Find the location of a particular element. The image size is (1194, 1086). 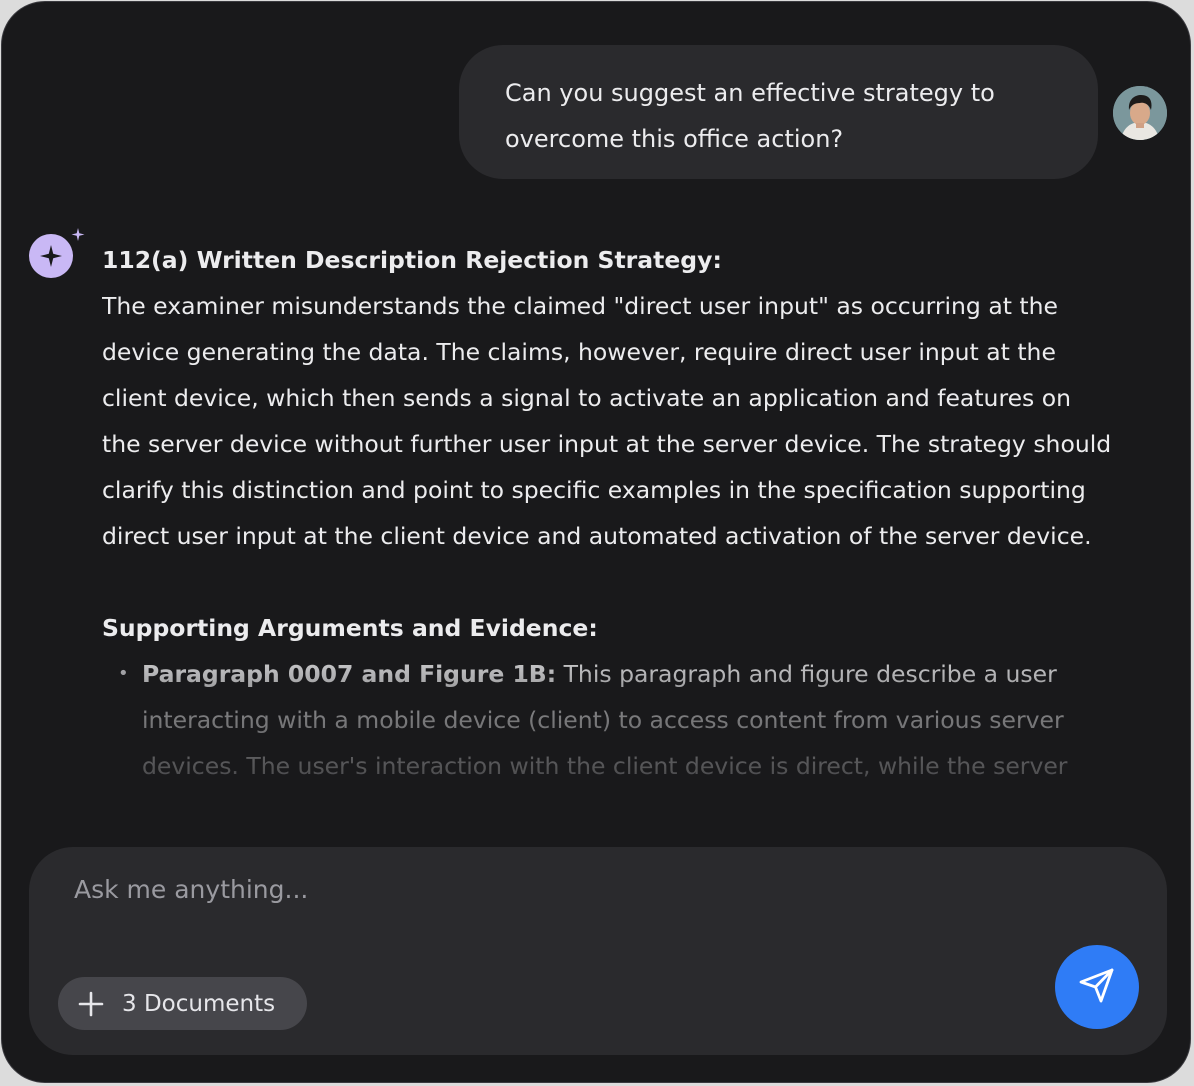

send-icon is located at coordinates (1097, 987).